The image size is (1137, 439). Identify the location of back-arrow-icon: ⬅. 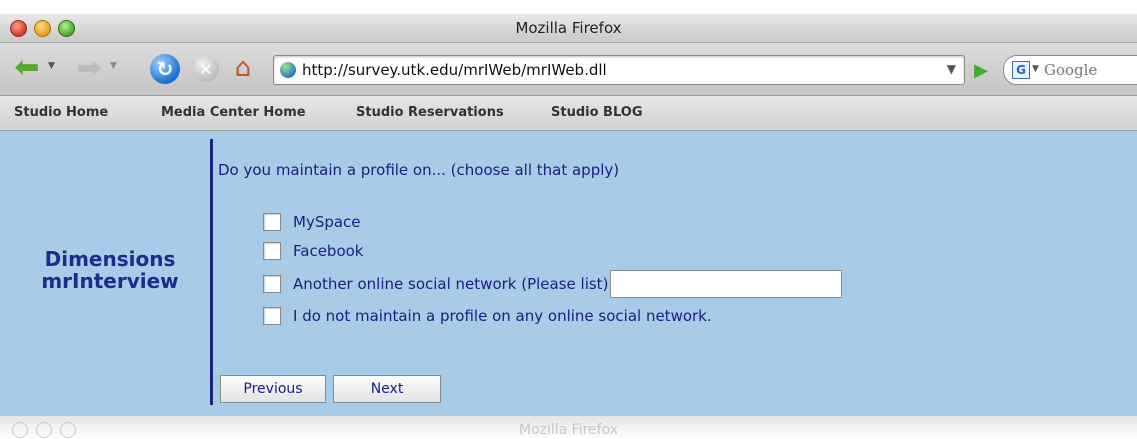
(27, 68).